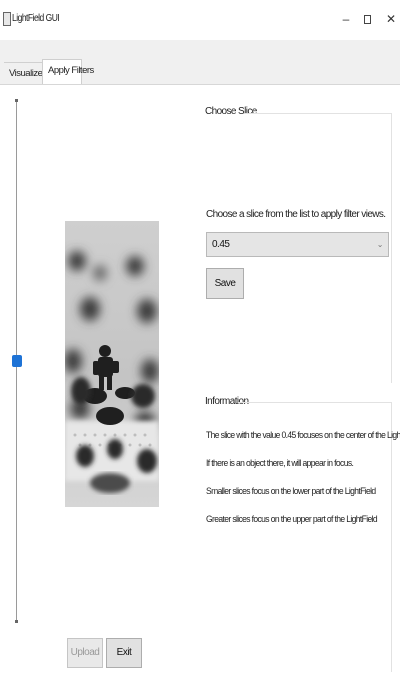 This screenshot has height=700, width=400. I want to click on focus-slider, so click(17, 361).